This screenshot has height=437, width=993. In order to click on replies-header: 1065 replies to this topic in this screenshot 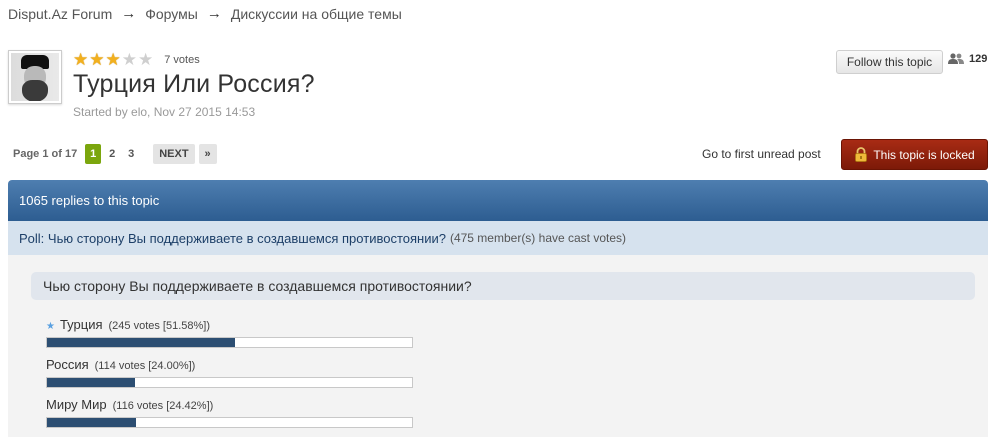, I will do `click(498, 200)`.